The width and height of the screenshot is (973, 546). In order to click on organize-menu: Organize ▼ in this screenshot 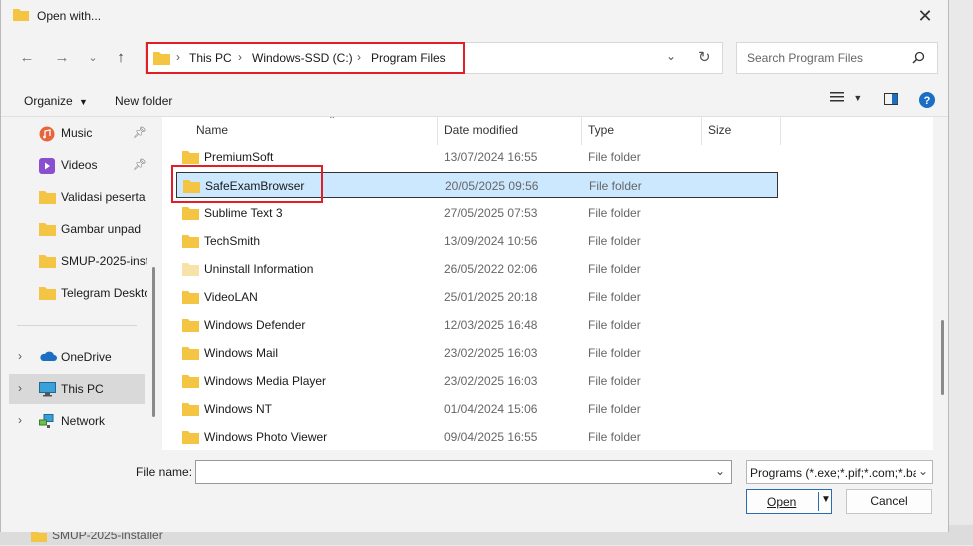, I will do `click(56, 101)`.